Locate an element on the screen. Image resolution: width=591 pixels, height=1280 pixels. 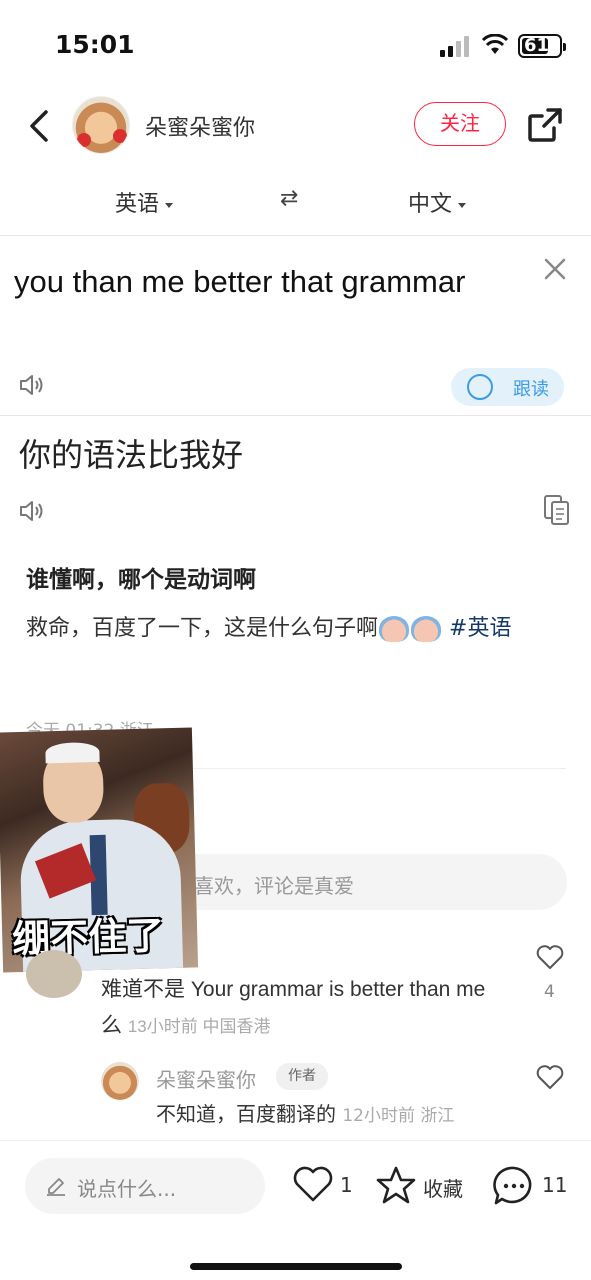
header: 朵蜜朵蜜你 关注 is located at coordinates (295, 127).